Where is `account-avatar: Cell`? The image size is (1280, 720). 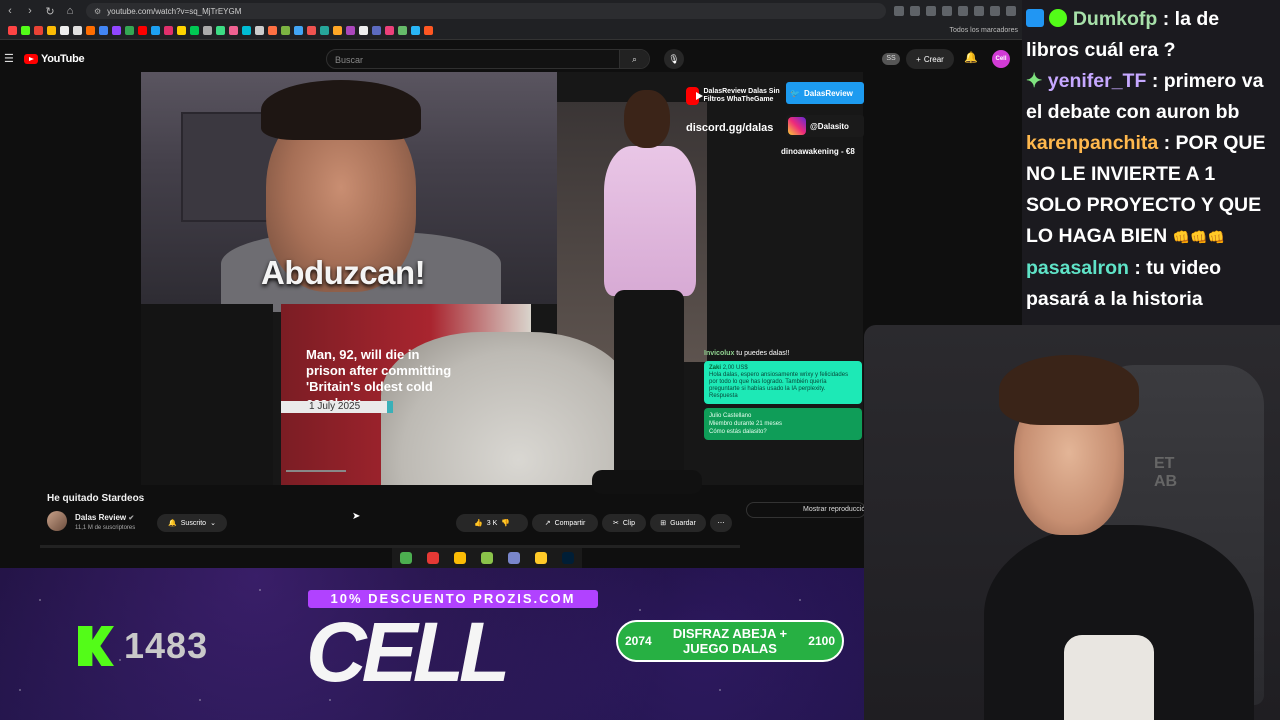 account-avatar: Cell is located at coordinates (1001, 59).